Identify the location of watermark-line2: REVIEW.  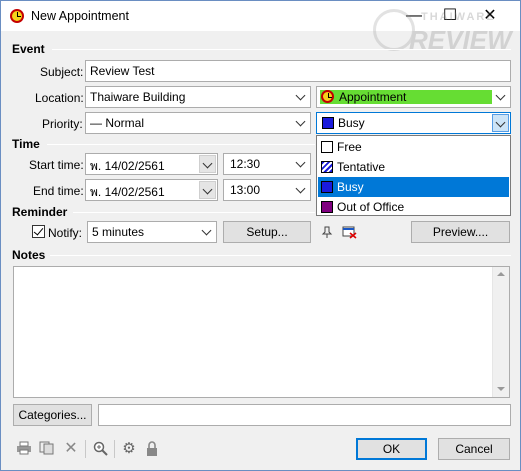
(460, 40).